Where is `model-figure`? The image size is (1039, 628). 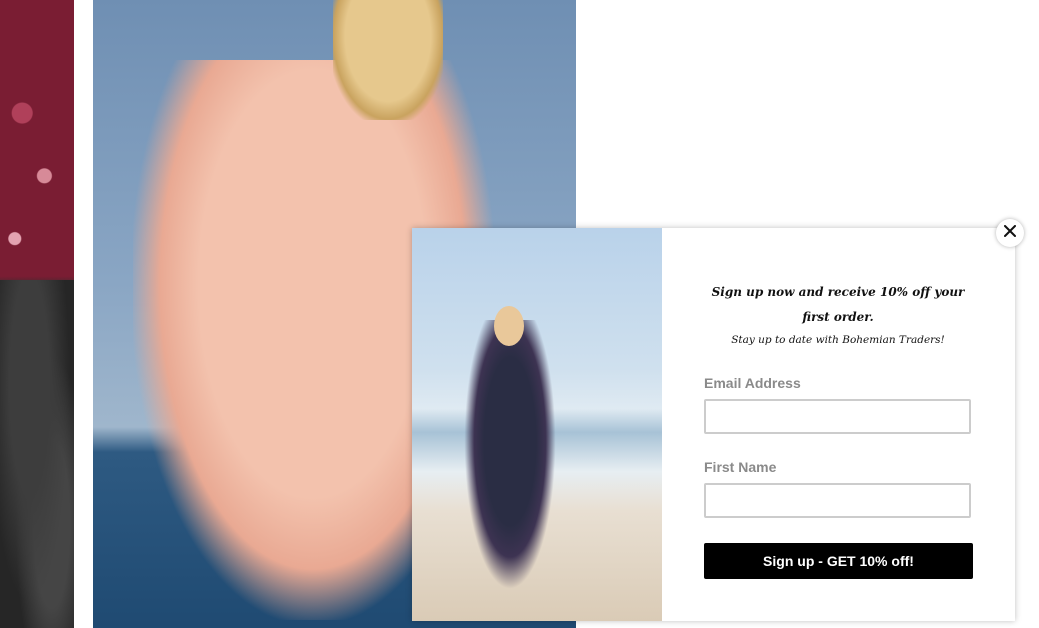 model-figure is located at coordinates (510, 455).